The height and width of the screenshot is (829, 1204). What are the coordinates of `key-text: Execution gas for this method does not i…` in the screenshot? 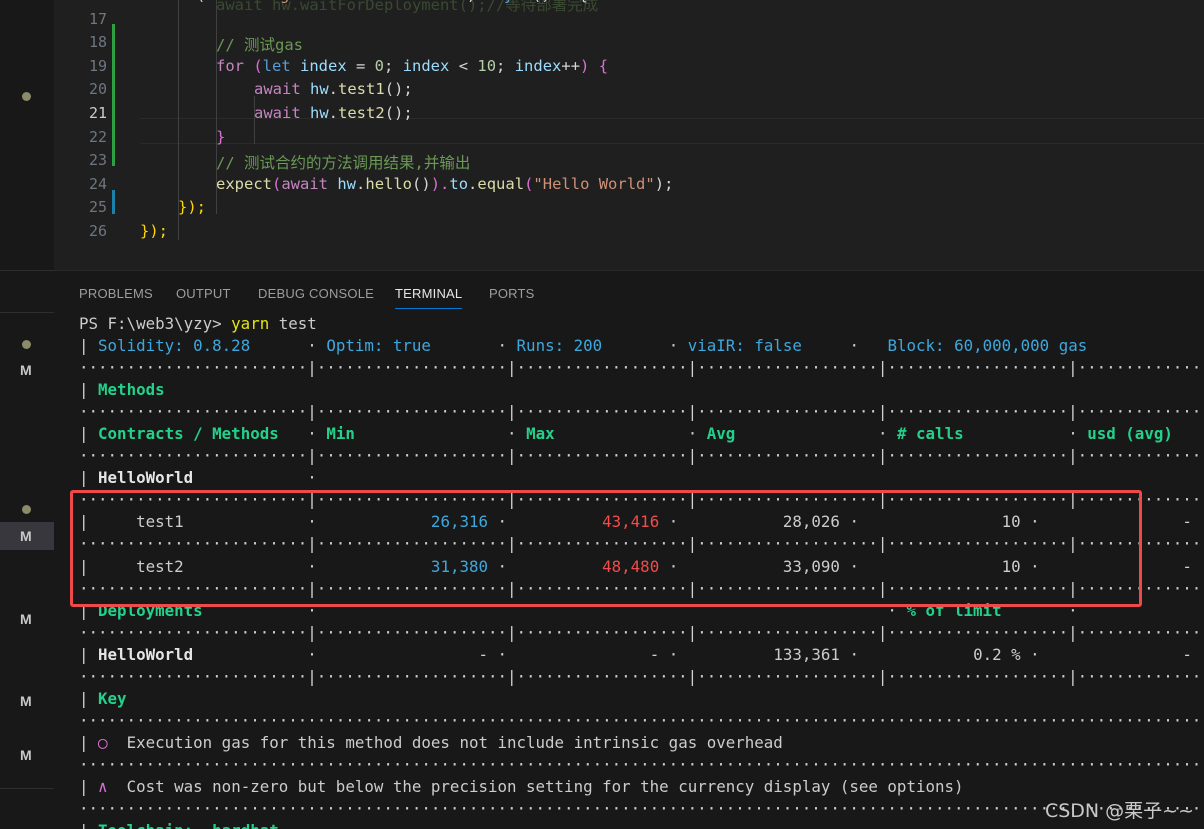 It's located at (454, 742).